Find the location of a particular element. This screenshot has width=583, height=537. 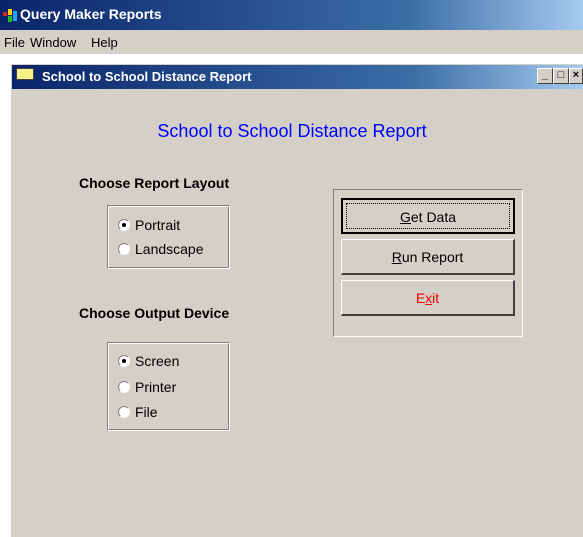

radio-landscape-label: Landscape is located at coordinates (169, 249).